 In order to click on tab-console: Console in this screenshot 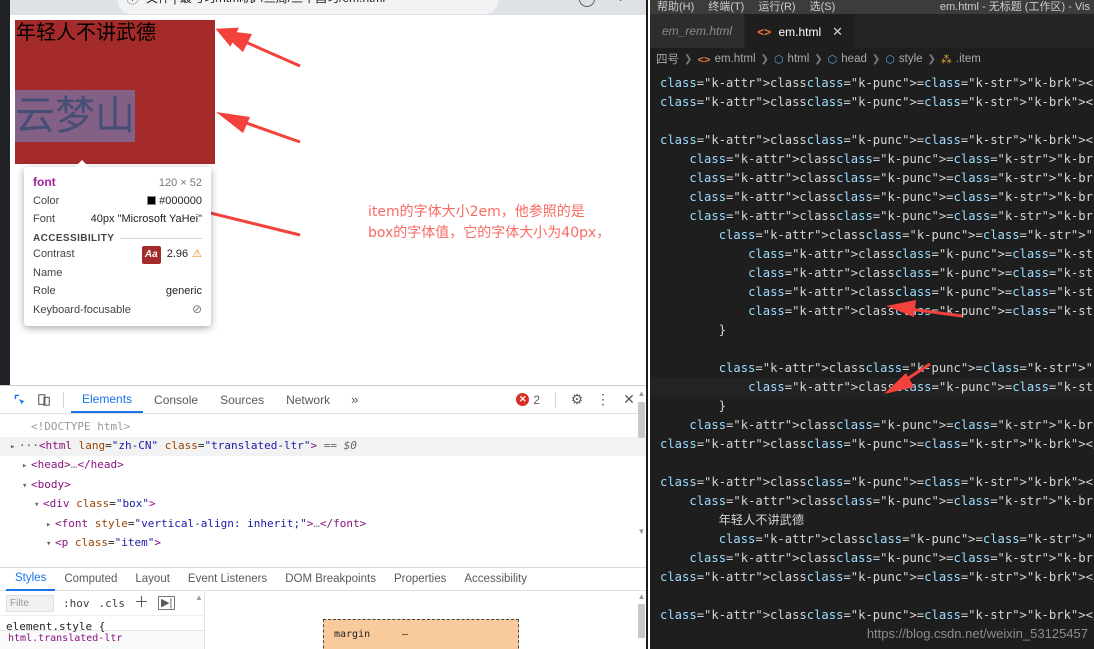, I will do `click(176, 399)`.